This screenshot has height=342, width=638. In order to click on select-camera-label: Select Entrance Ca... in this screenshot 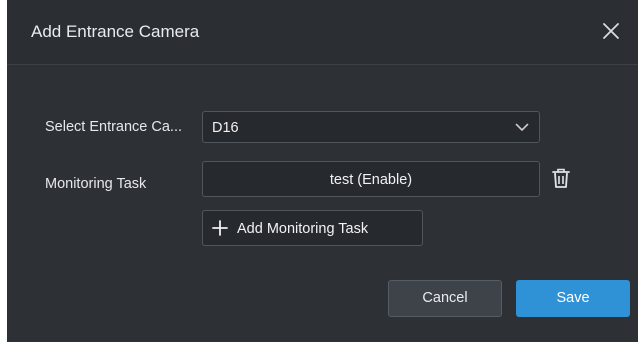, I will do `click(114, 127)`.